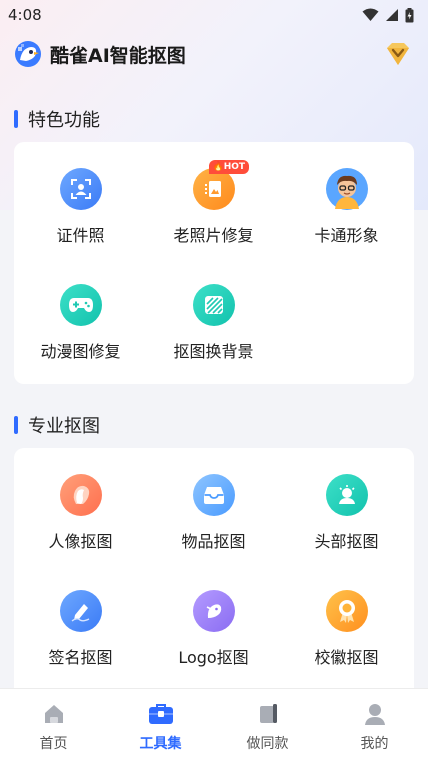  Describe the element at coordinates (53, 744) in the screenshot. I see `tab-label: 首页` at that location.